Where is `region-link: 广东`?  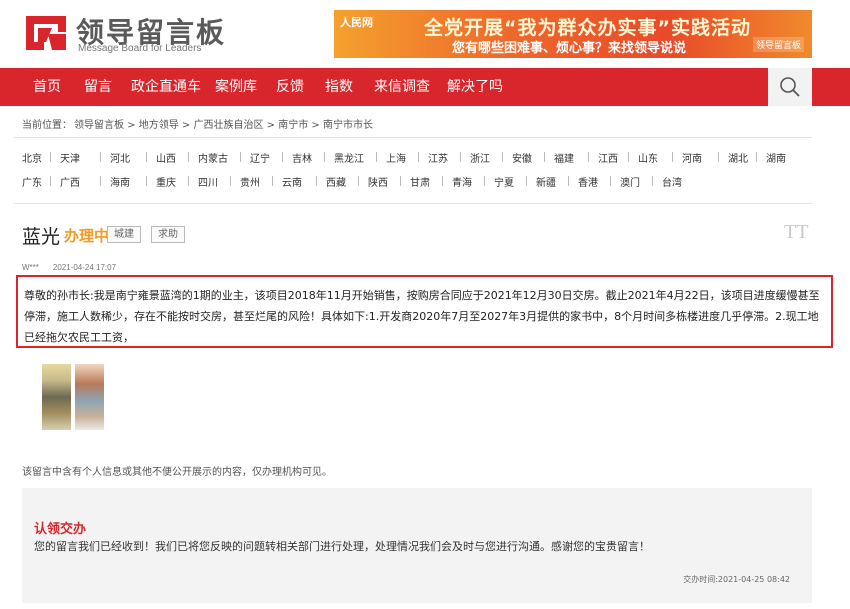 region-link: 广东 is located at coordinates (32, 181).